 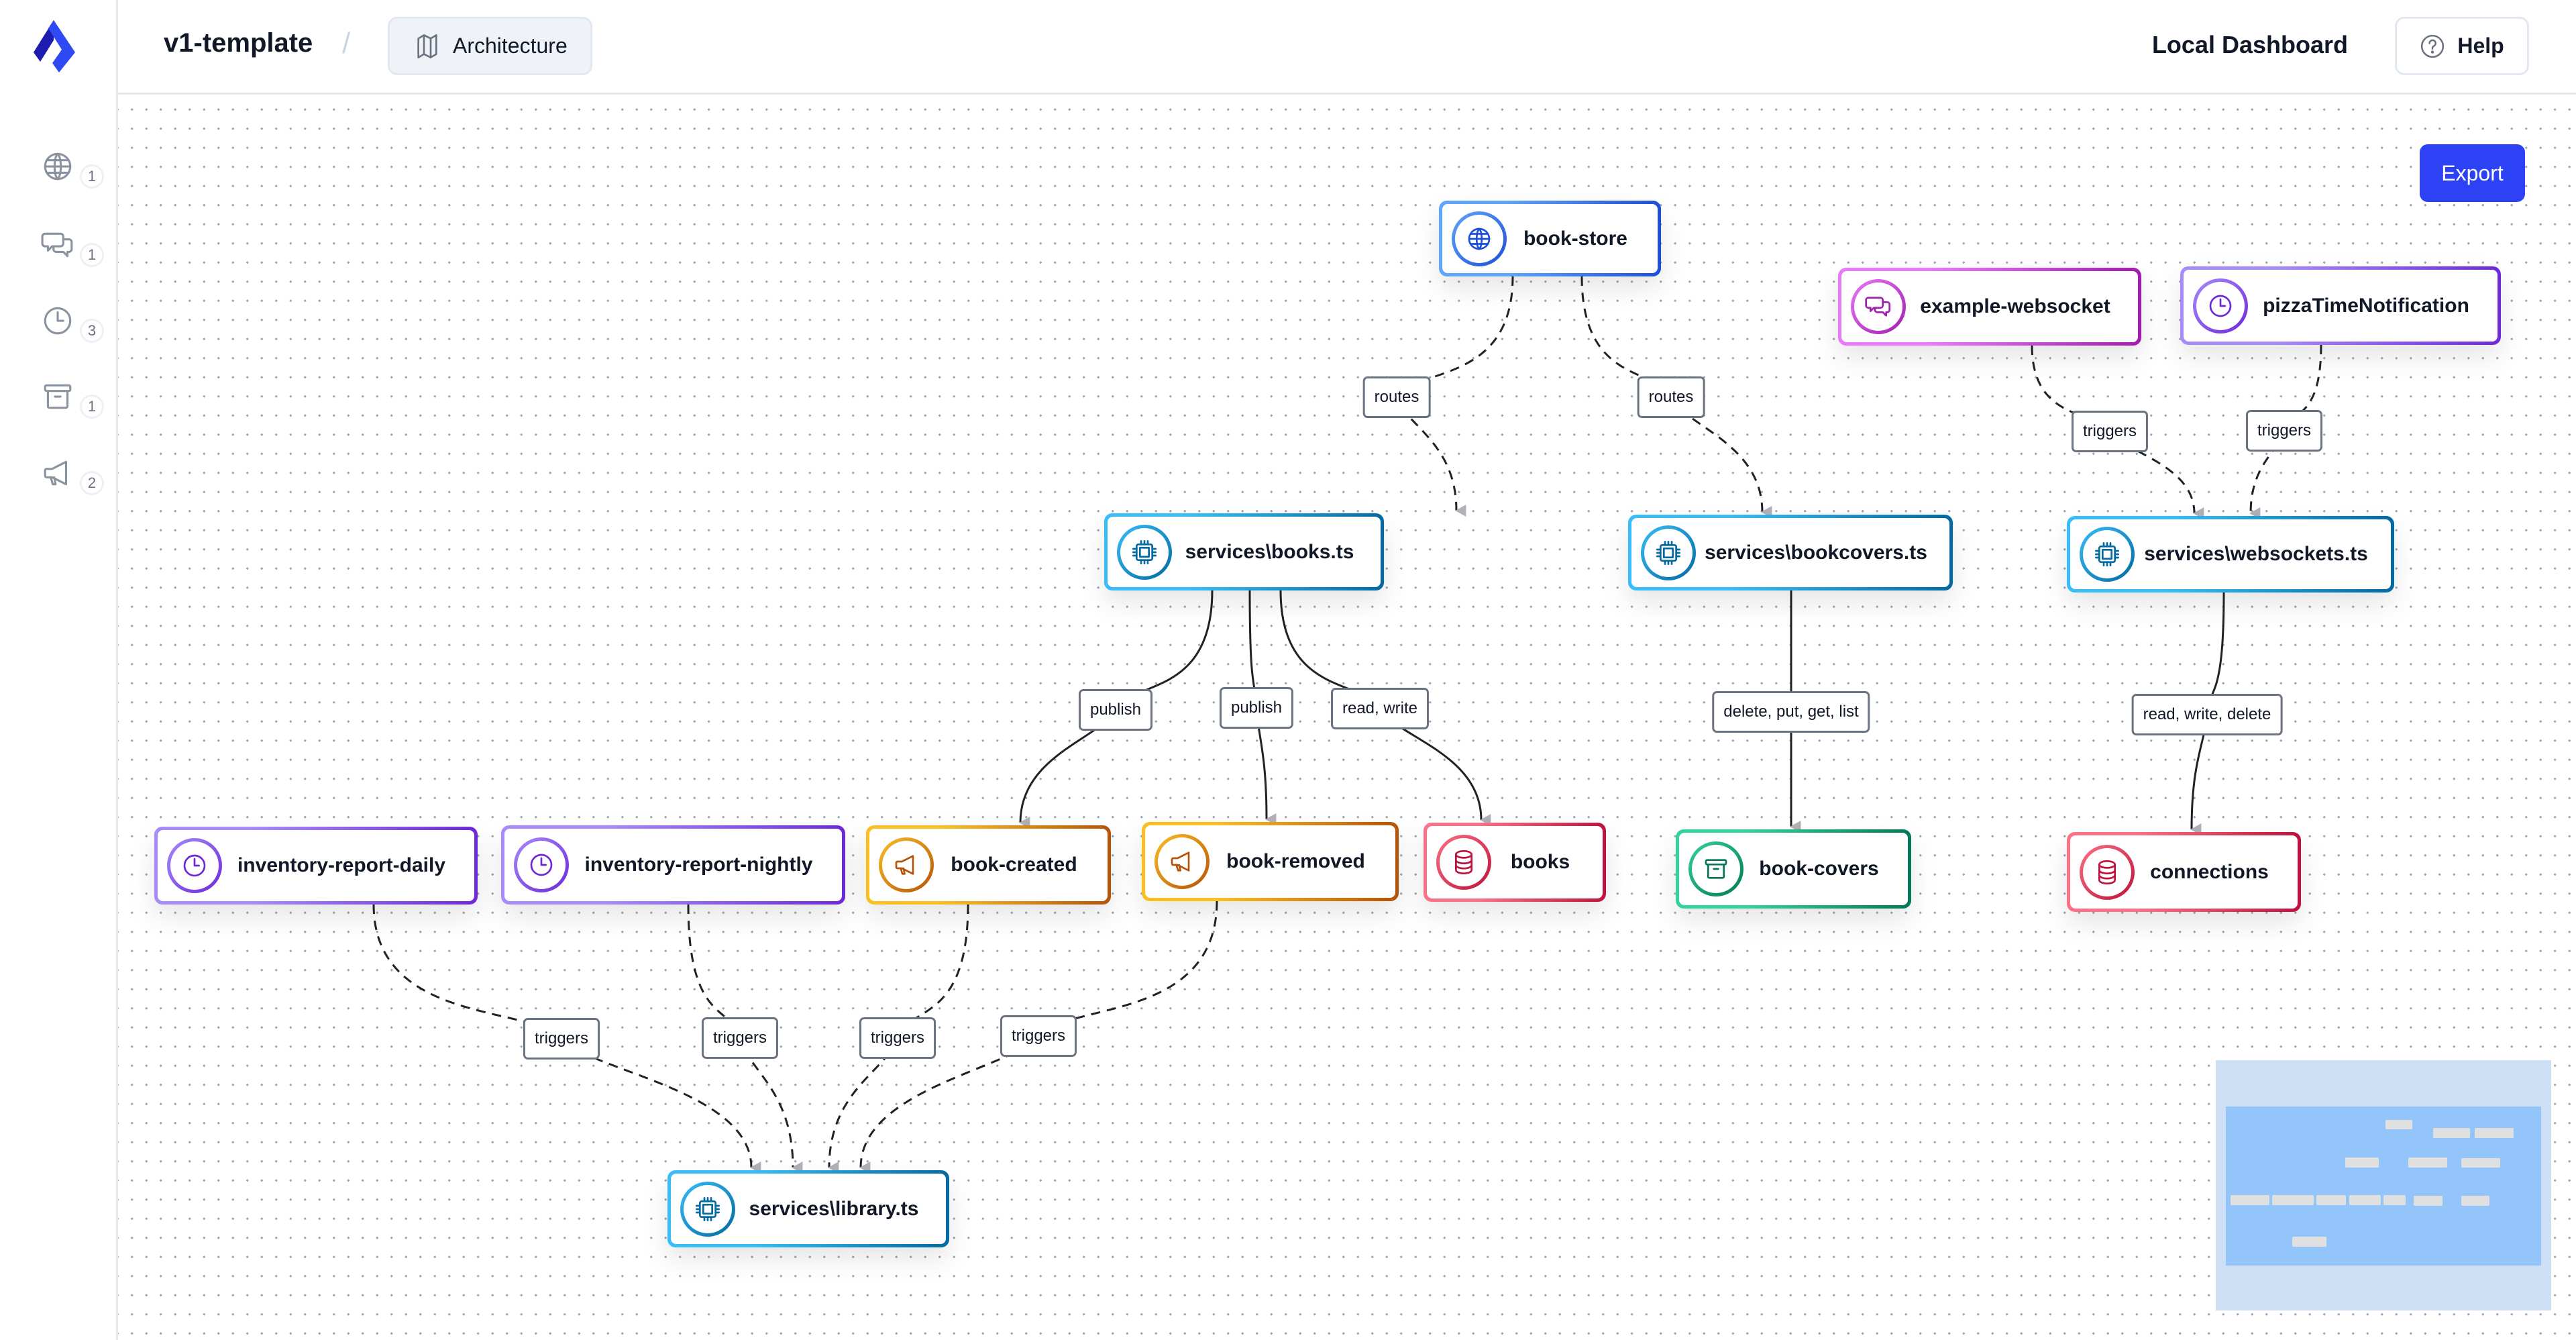 What do you see at coordinates (510, 46) in the screenshot?
I see `breadcrumb-label: Architecture` at bounding box center [510, 46].